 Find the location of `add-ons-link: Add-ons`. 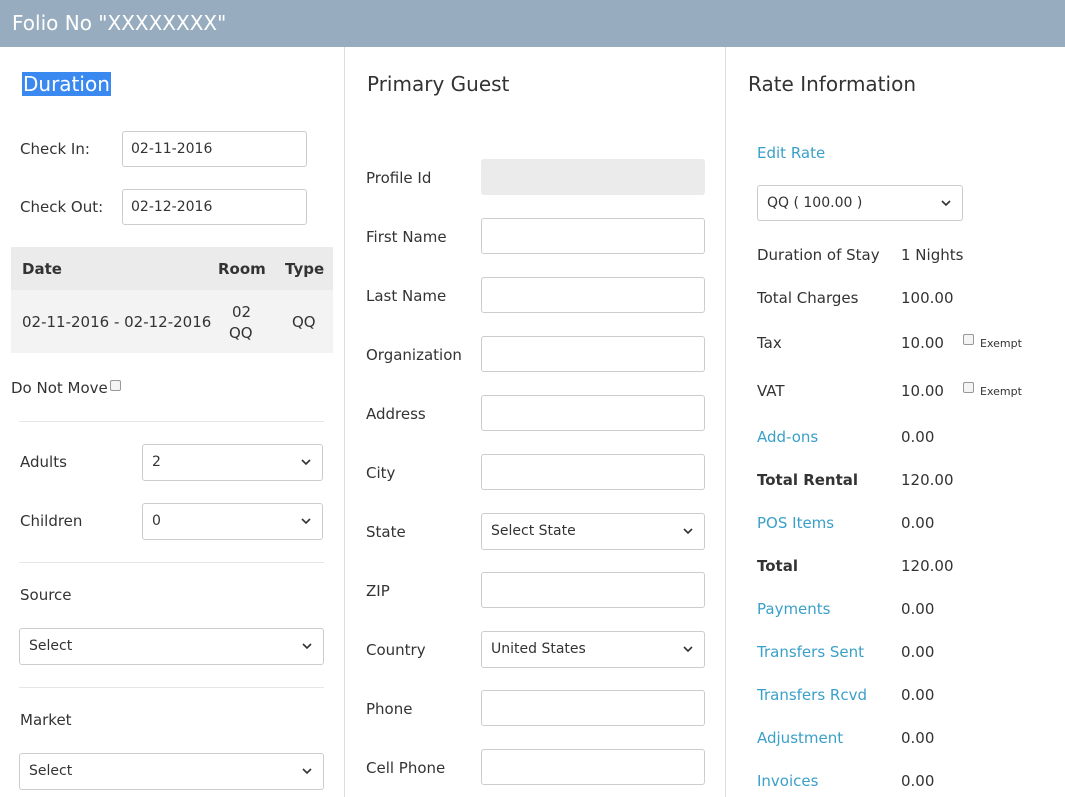

add-ons-link: Add-ons is located at coordinates (787, 437).